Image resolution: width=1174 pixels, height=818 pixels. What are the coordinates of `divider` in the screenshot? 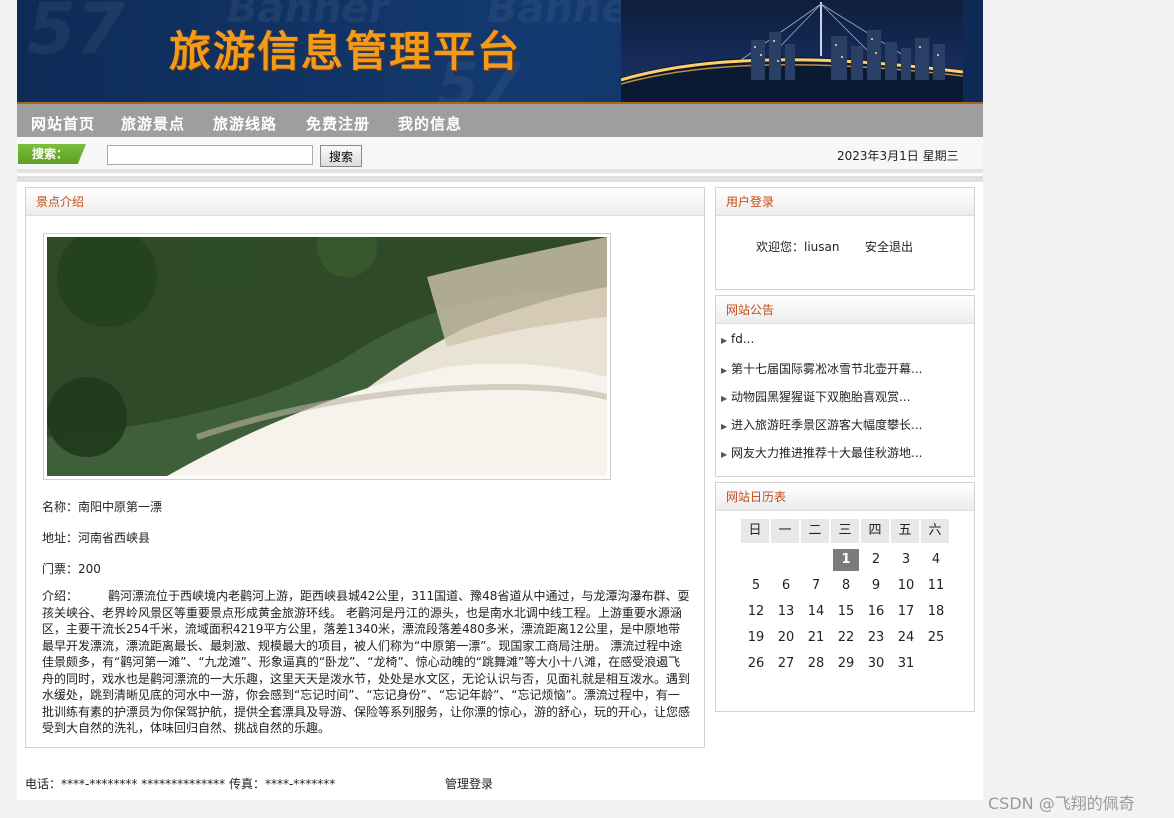 It's located at (500, 179).